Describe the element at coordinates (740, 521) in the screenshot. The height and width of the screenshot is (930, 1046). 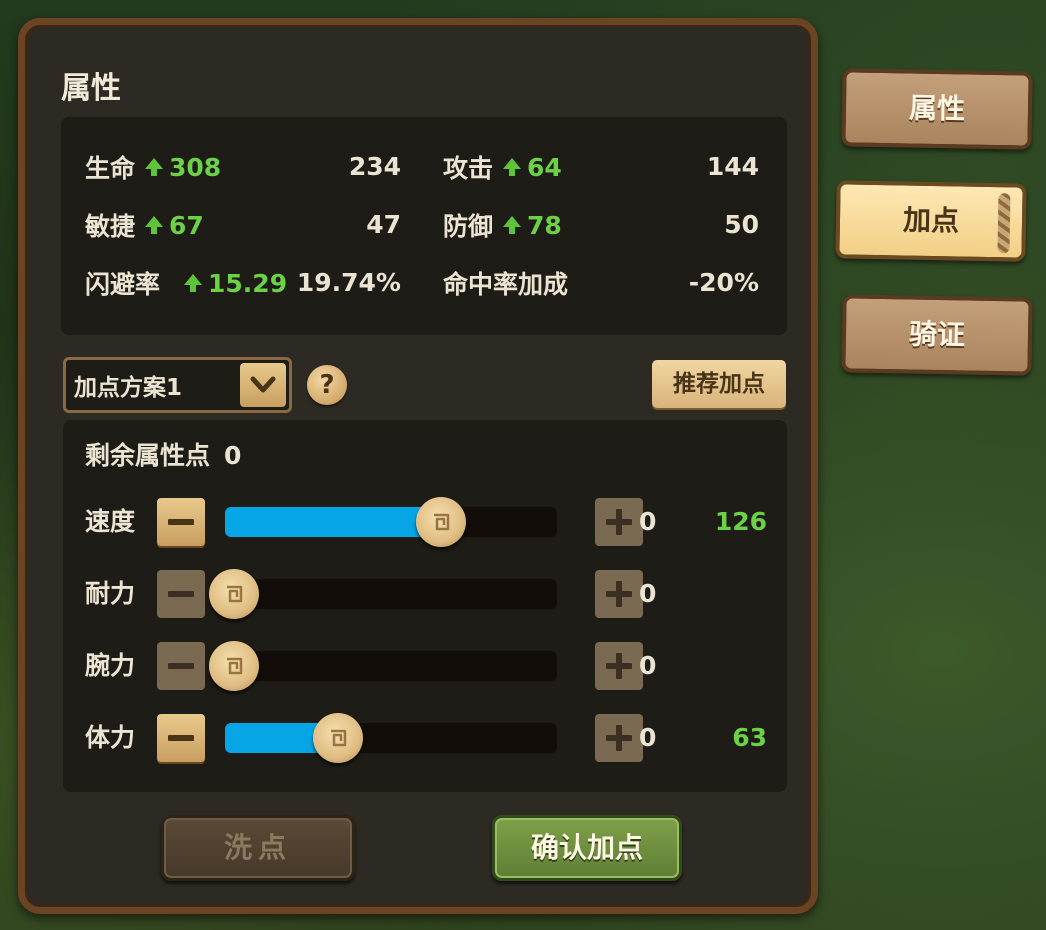
I see `attribute-total: 126` at that location.